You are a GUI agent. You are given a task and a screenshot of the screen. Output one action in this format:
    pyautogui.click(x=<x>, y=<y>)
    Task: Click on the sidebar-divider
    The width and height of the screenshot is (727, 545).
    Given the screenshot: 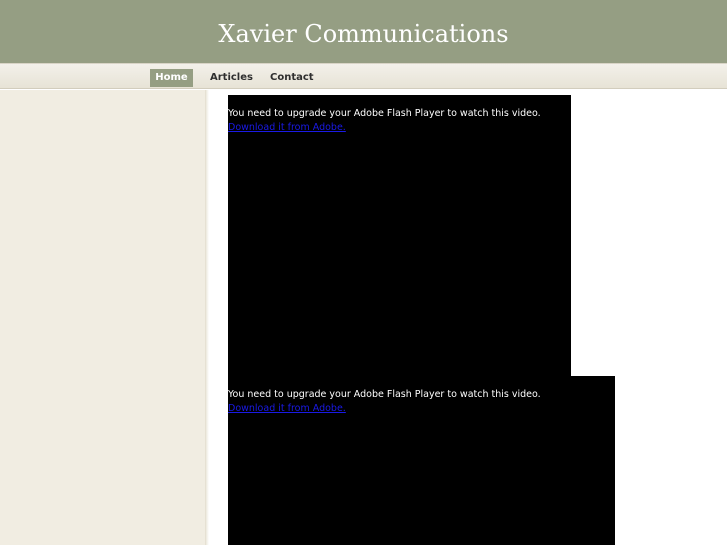 What is the action you would take?
    pyautogui.click(x=207, y=317)
    